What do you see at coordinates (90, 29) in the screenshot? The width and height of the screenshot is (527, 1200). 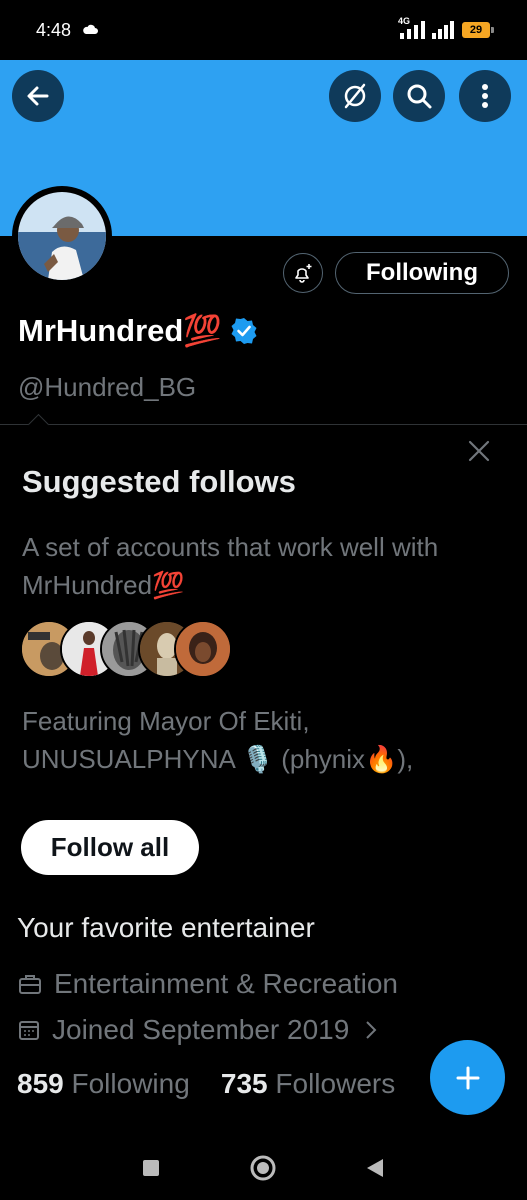 I see `cloud-icon` at bounding box center [90, 29].